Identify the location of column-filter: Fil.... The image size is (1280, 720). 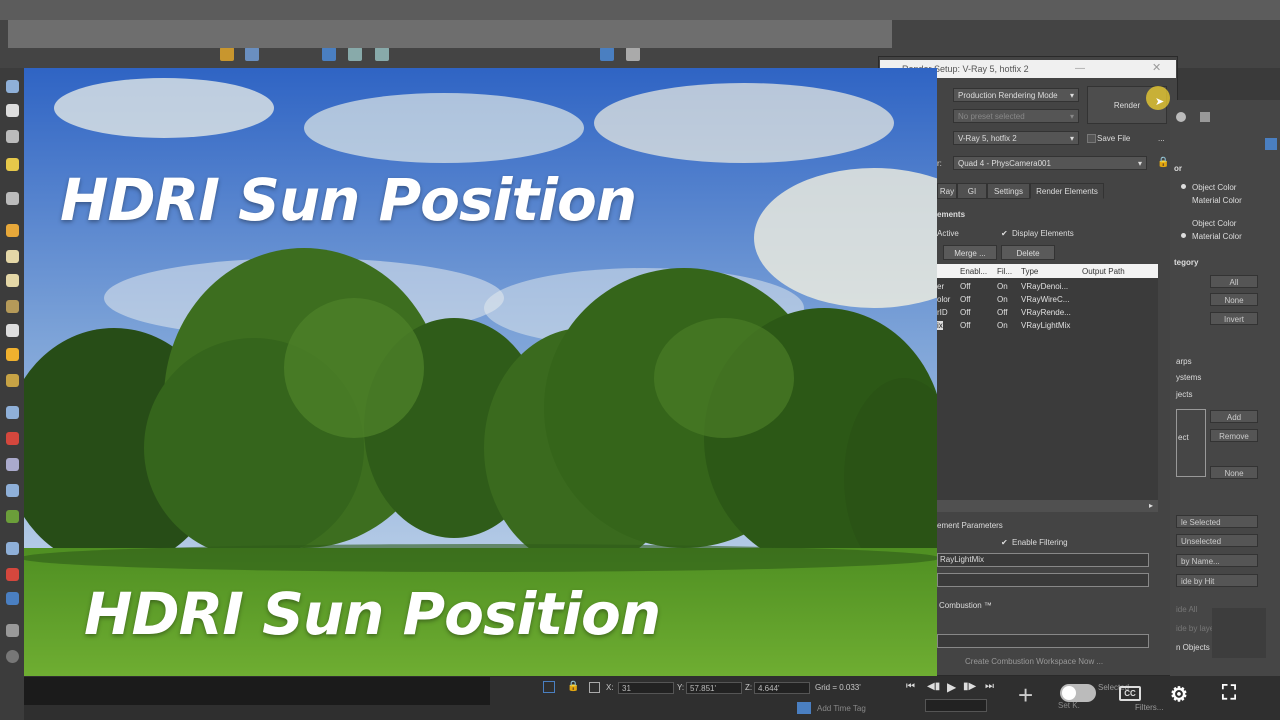
(1004, 271).